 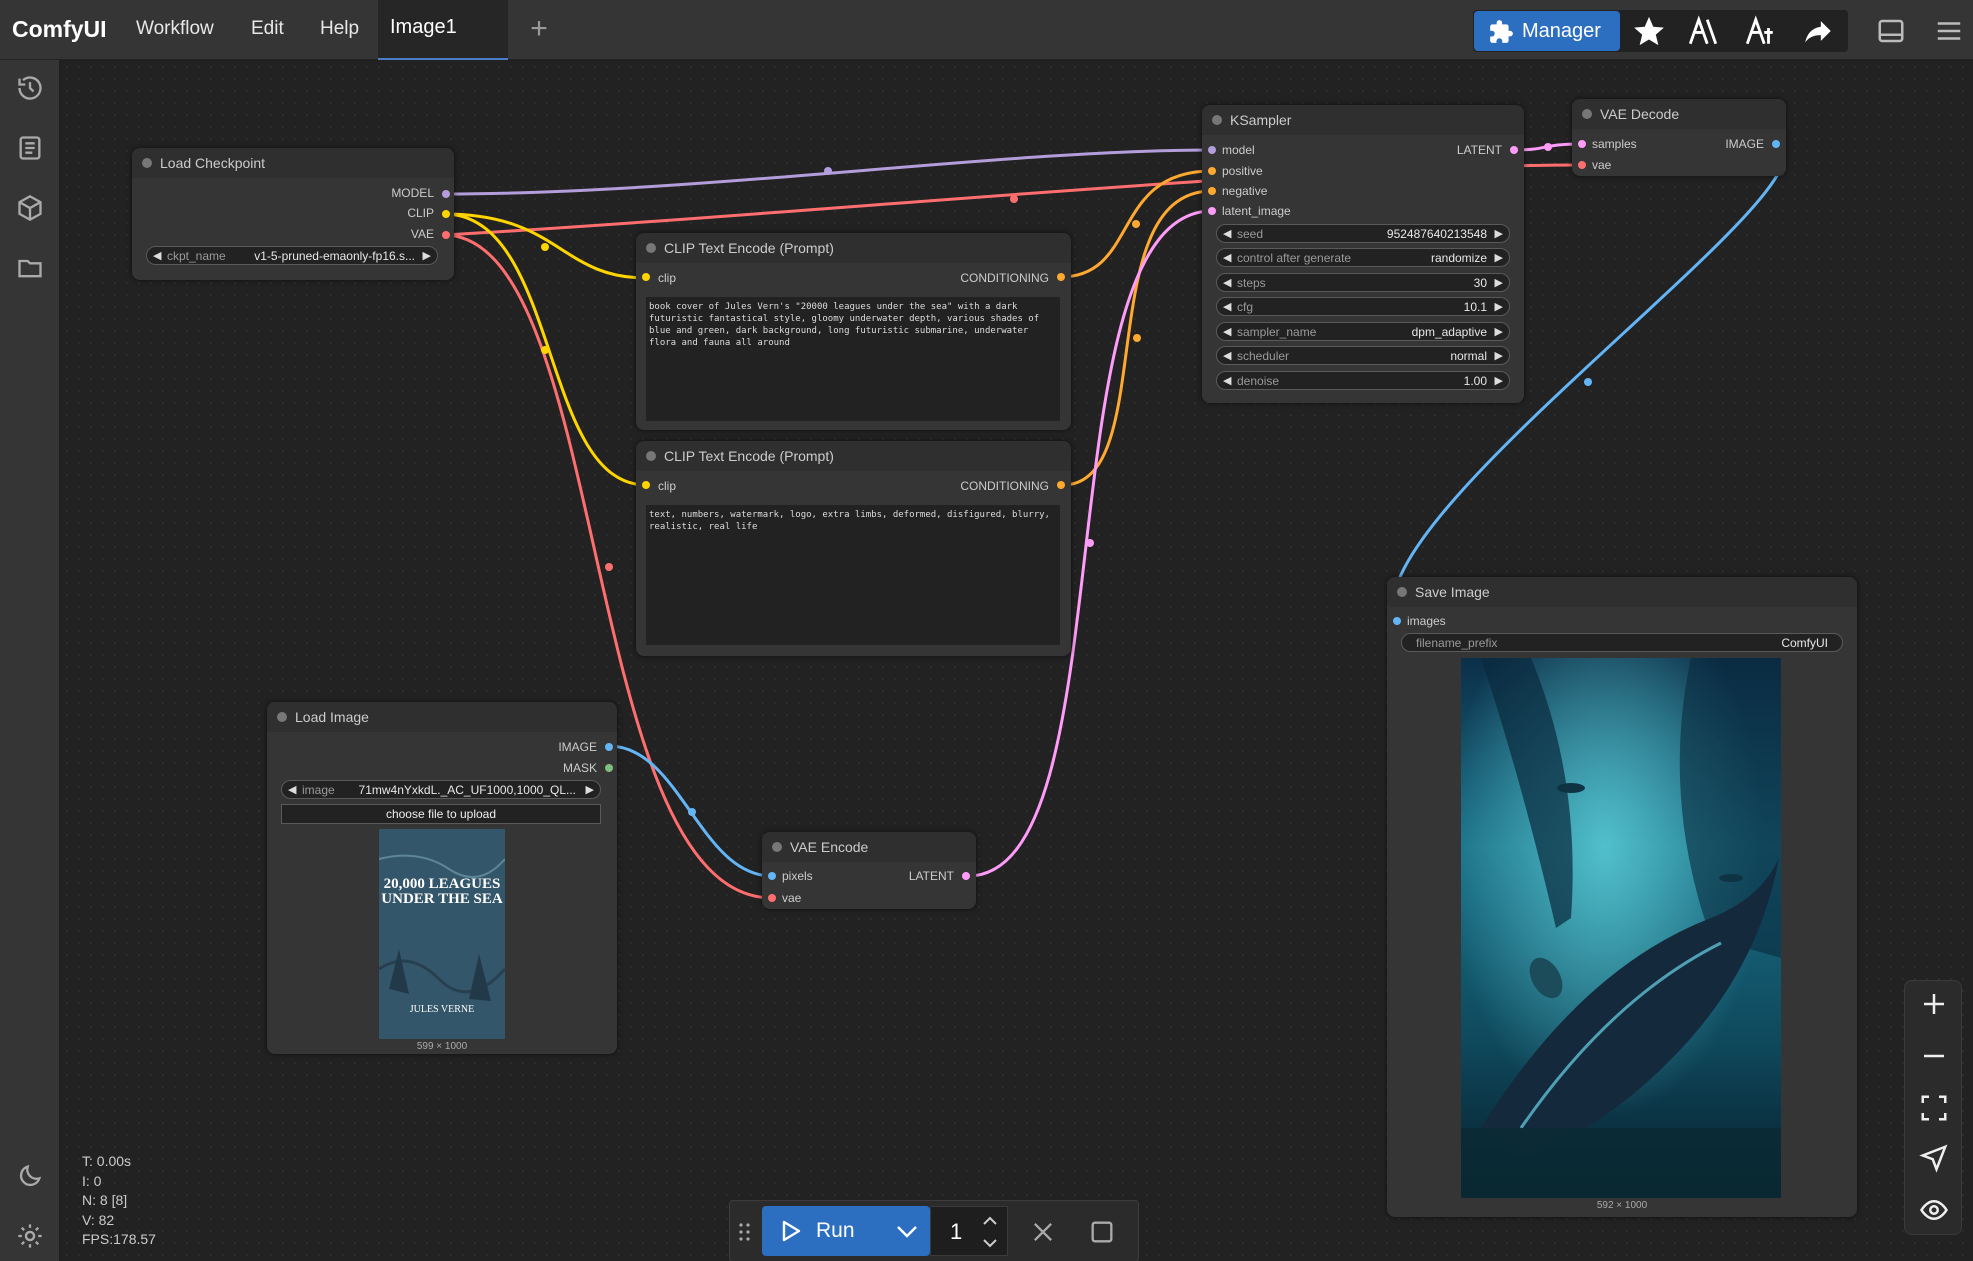 What do you see at coordinates (442, 934) in the screenshot?
I see `input-image-preview: 20,000 LEAGUES UNDER THE SEA JULES VERNE` at bounding box center [442, 934].